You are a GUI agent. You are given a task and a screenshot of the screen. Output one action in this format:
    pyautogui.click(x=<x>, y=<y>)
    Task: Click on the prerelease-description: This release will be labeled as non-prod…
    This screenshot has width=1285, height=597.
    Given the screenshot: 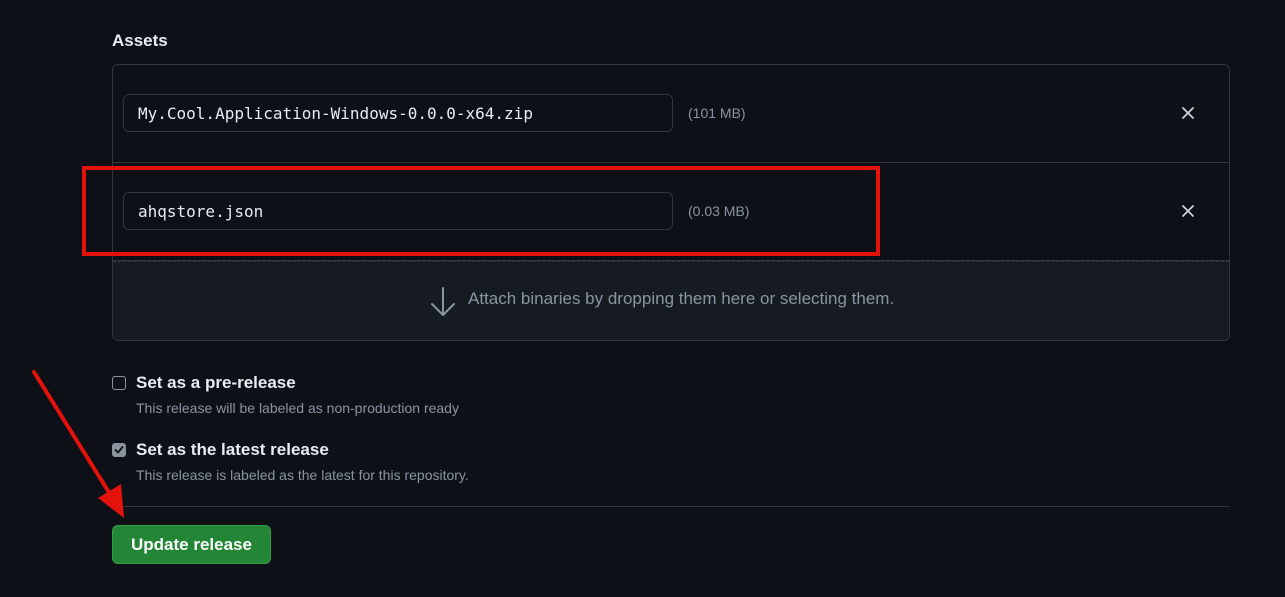 What is the action you would take?
    pyautogui.click(x=297, y=408)
    